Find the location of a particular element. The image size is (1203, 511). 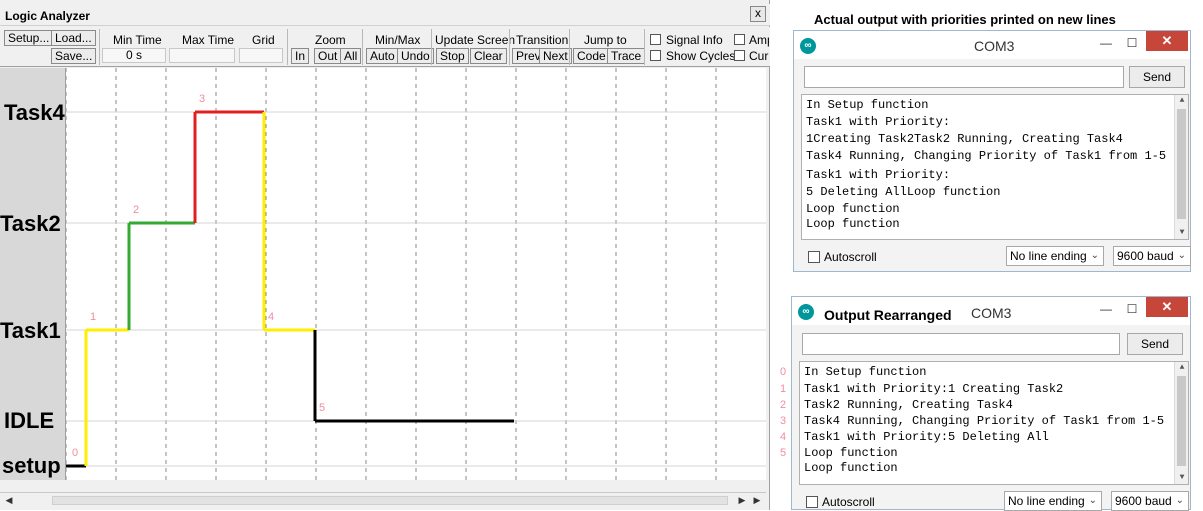

scroll-track is located at coordinates (390, 500).